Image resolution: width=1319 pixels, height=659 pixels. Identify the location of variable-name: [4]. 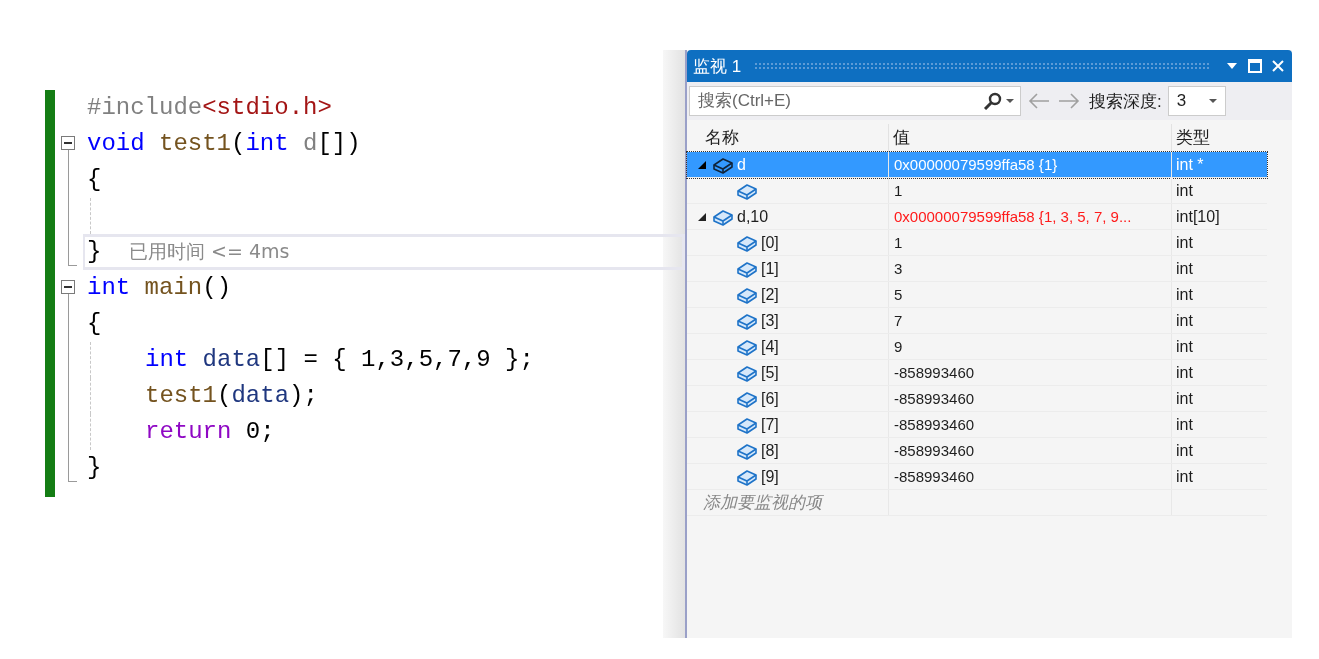
(770, 346).